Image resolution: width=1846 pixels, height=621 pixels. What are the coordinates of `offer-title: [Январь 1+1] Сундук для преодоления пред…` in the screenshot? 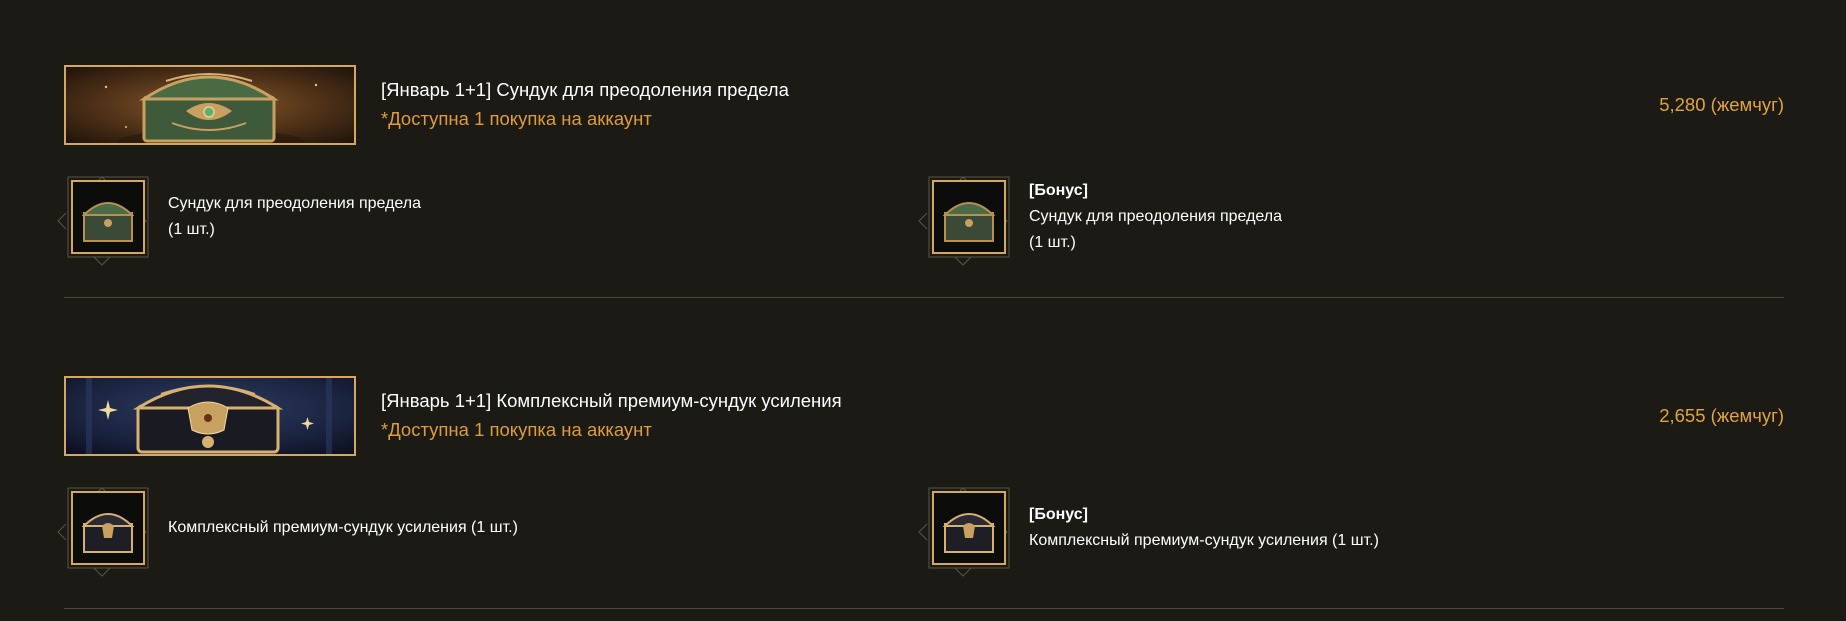 It's located at (585, 89).